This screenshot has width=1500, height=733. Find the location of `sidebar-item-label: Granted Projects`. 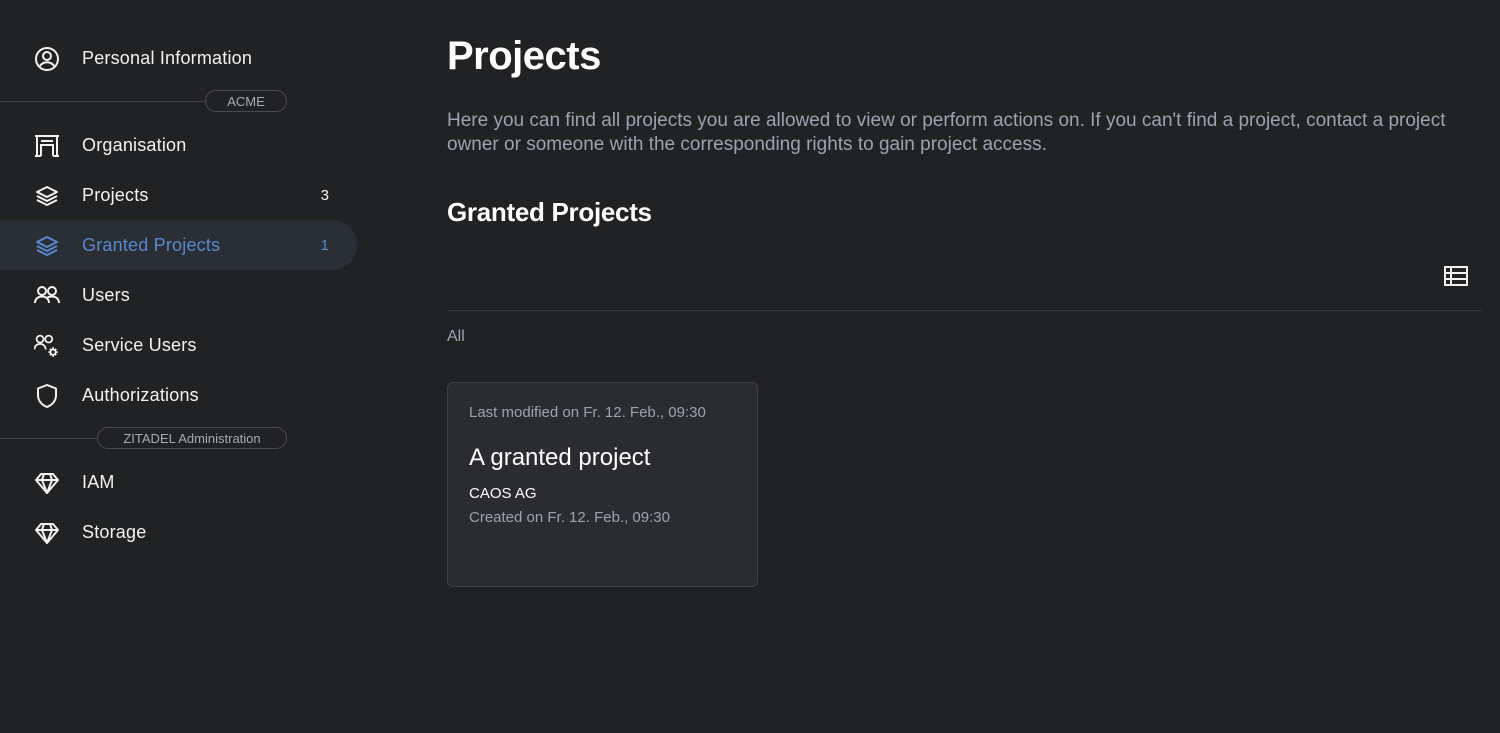

sidebar-item-label: Granted Projects is located at coordinates (151, 244).